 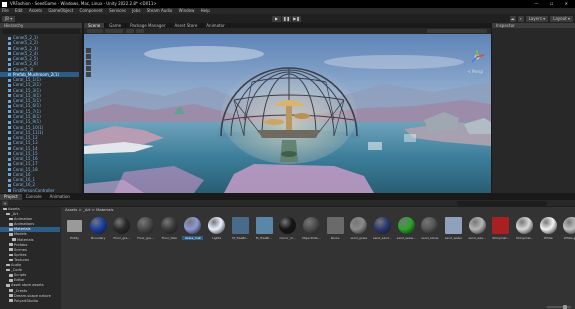 I want to click on hierarchy-tab: Hierarchy, so click(x=41, y=25).